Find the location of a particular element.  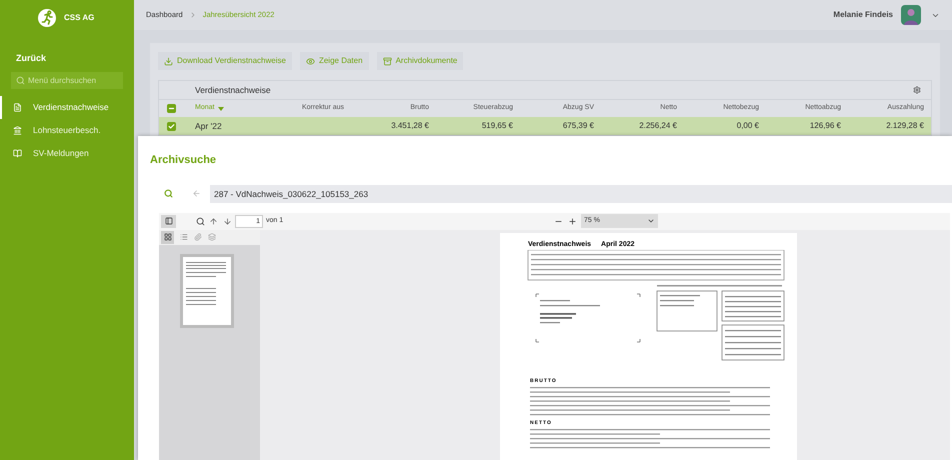

paperclip-icon is located at coordinates (198, 237).